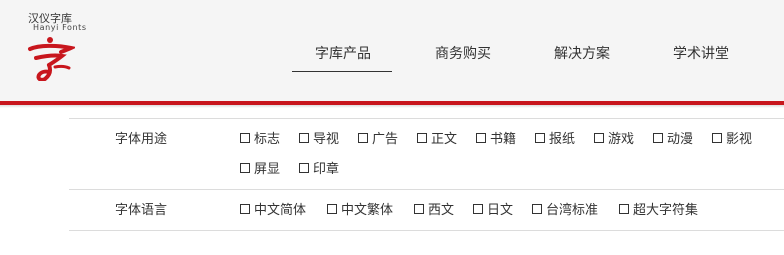 The width and height of the screenshot is (784, 255). I want to click on option-label: 书籍, so click(503, 139).